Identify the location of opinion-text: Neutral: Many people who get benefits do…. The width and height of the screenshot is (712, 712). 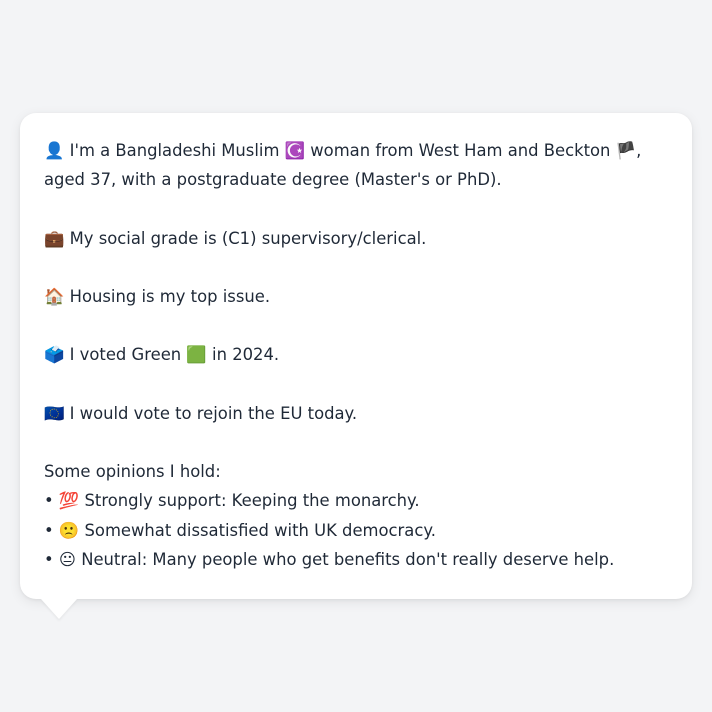
(348, 559).